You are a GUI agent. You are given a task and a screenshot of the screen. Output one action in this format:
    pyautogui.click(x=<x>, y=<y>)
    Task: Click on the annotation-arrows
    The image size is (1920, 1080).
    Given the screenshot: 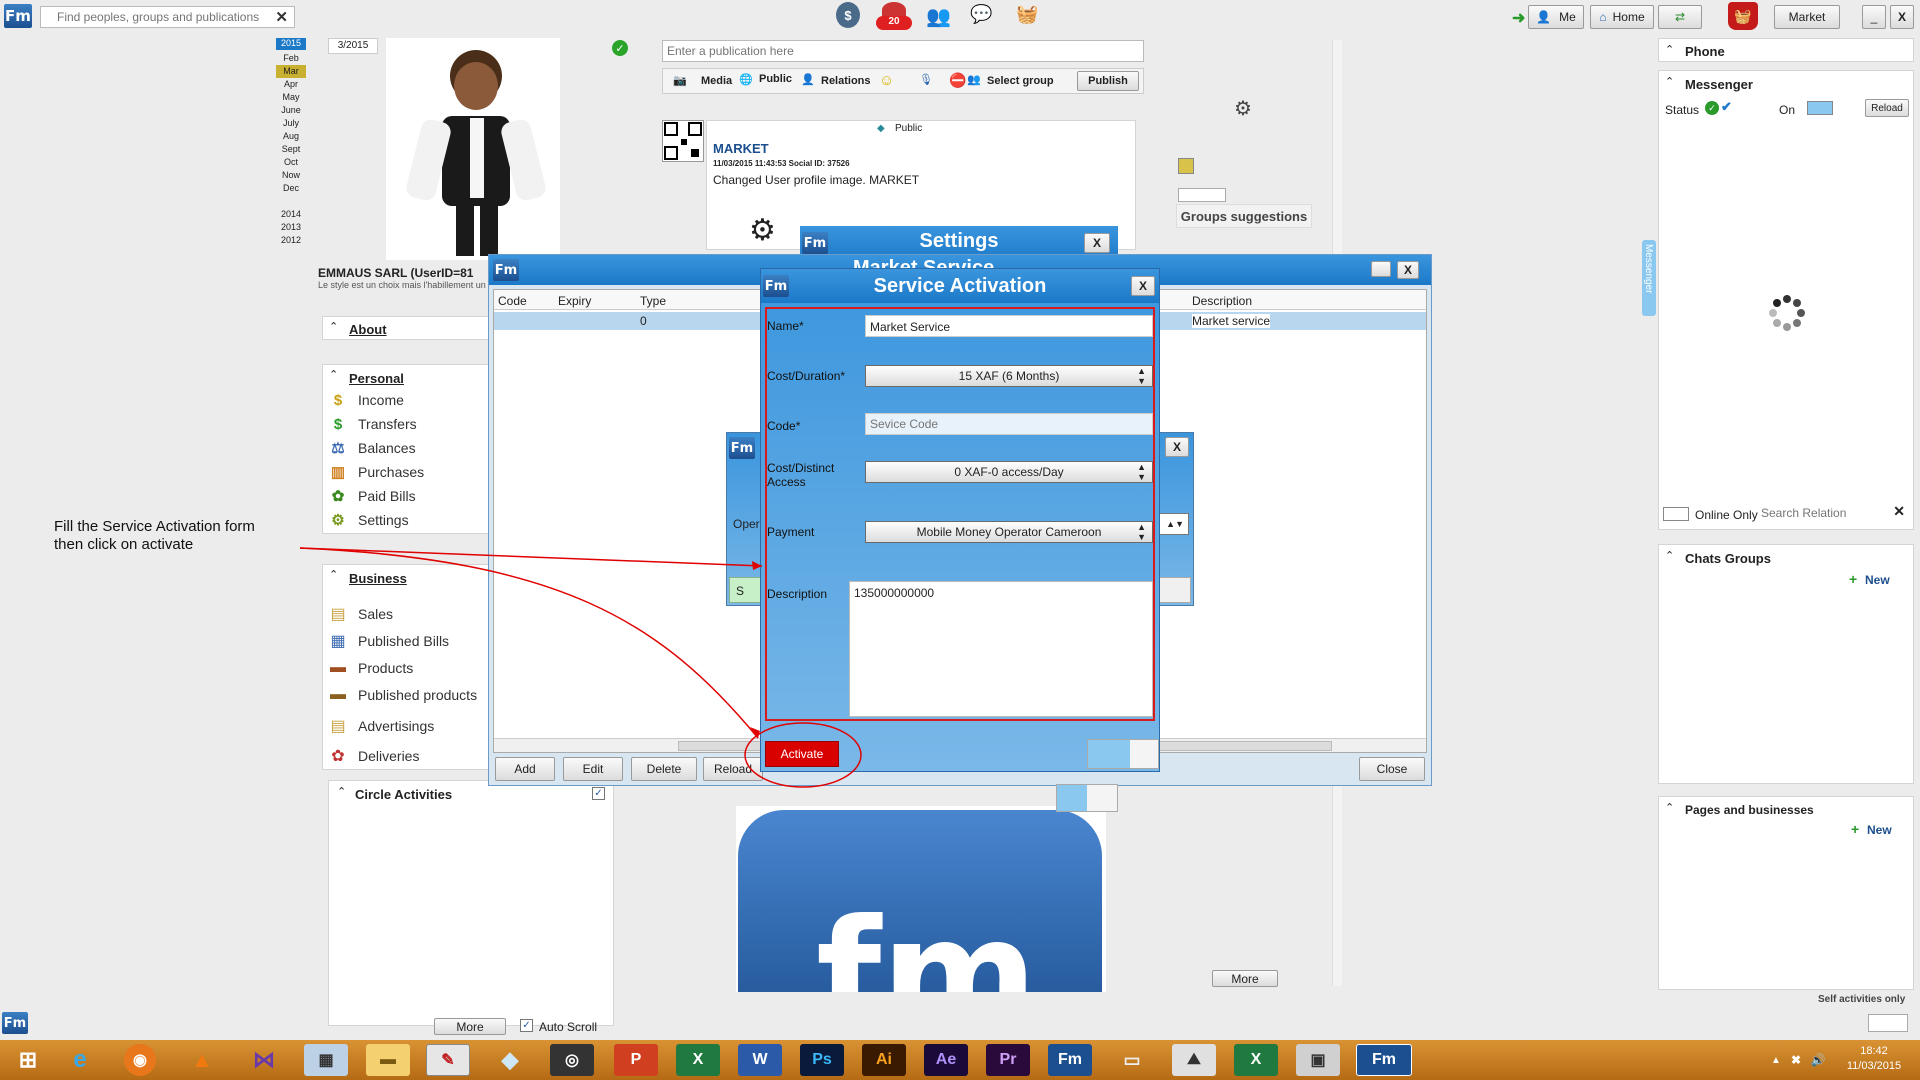 What is the action you would take?
    pyautogui.click(x=580, y=667)
    